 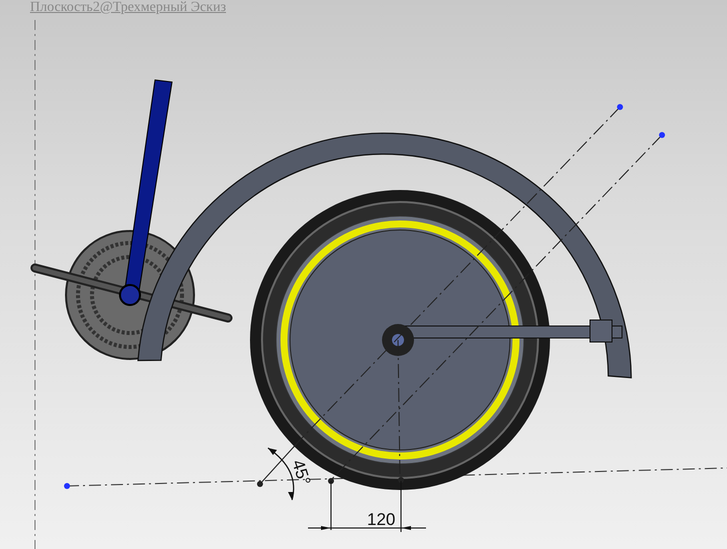 I want to click on angle-dimension-arc, so click(x=281, y=474).